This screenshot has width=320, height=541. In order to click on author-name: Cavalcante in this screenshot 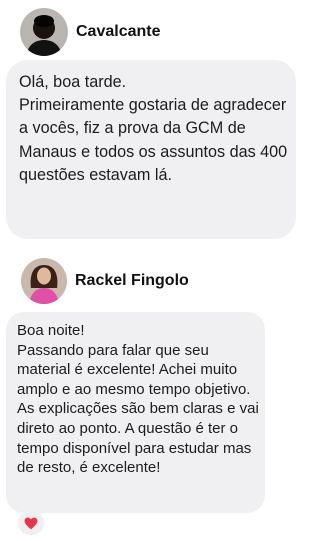, I will do `click(118, 32)`.